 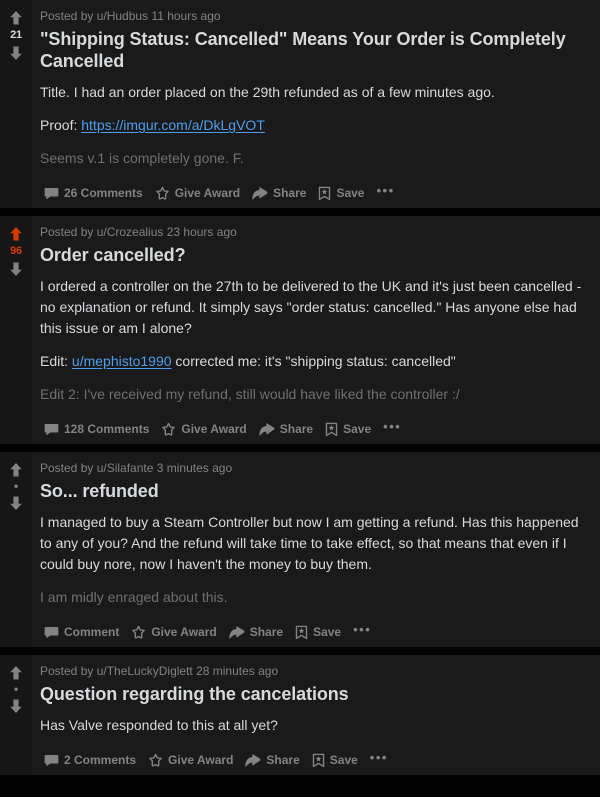 I want to click on selftext-paragraph-faded: I am midly enraged about this., so click(x=134, y=597).